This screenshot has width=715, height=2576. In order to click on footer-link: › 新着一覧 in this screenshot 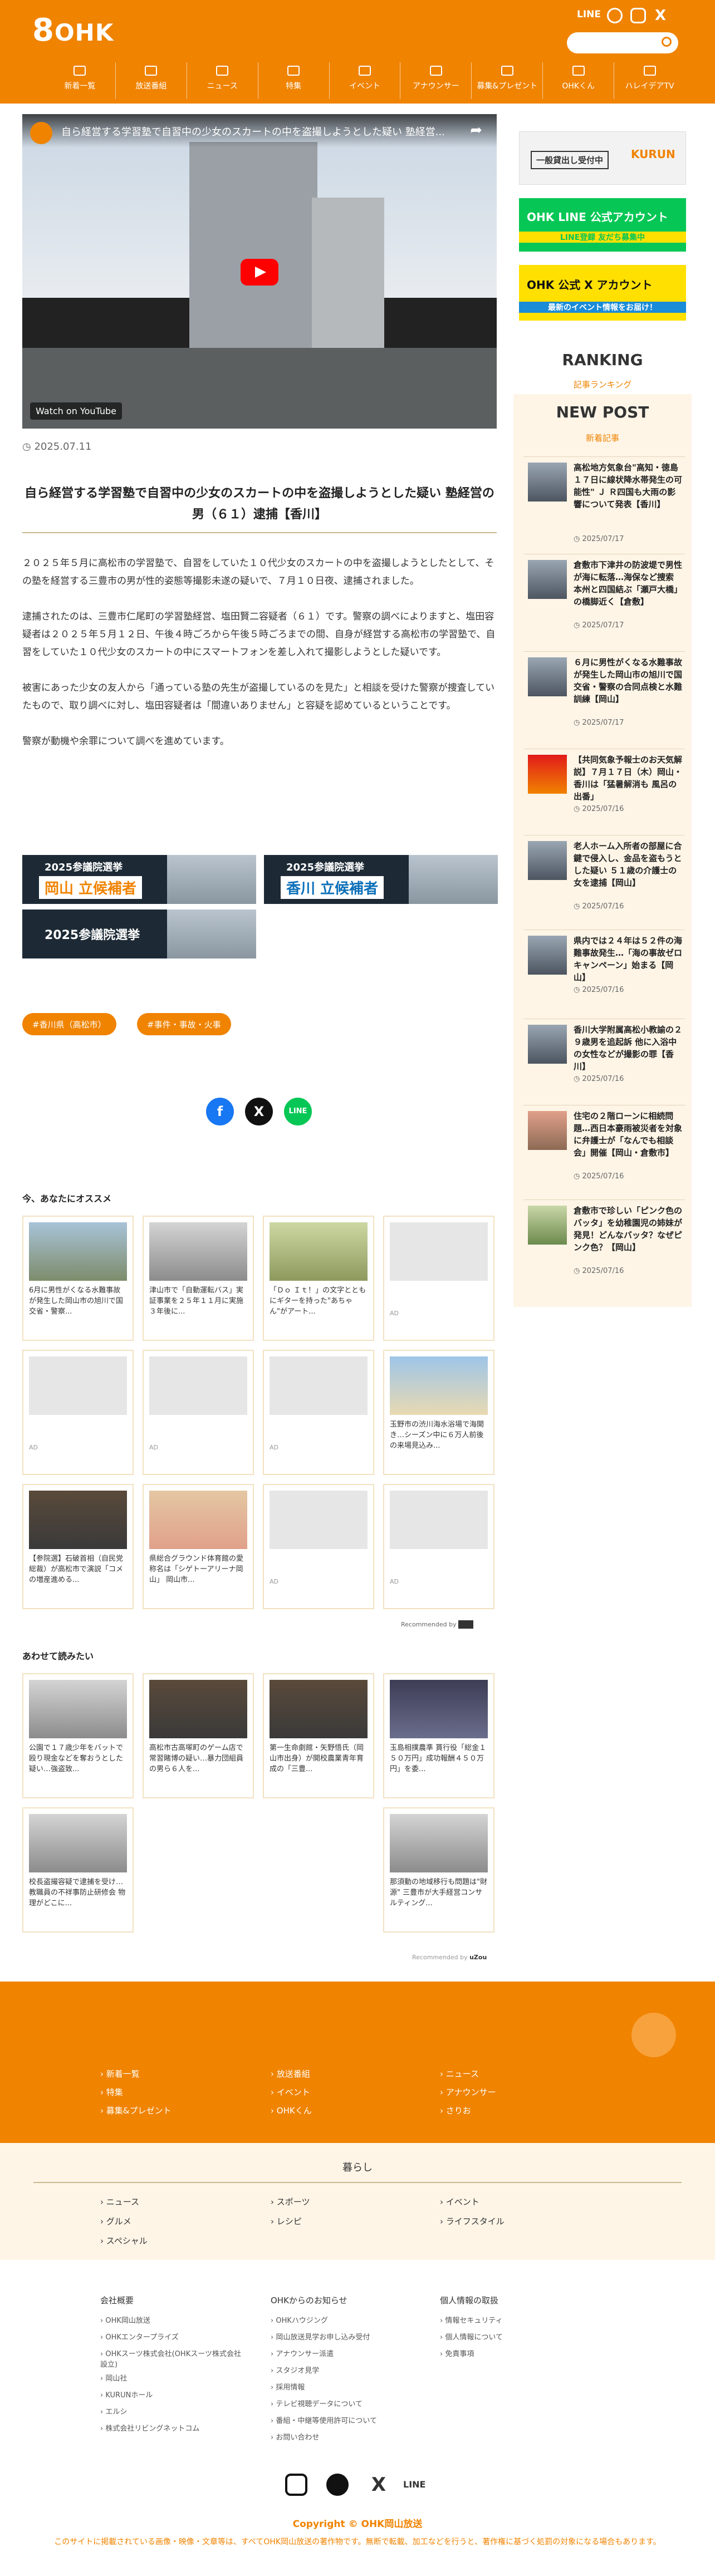, I will do `click(120, 2074)`.